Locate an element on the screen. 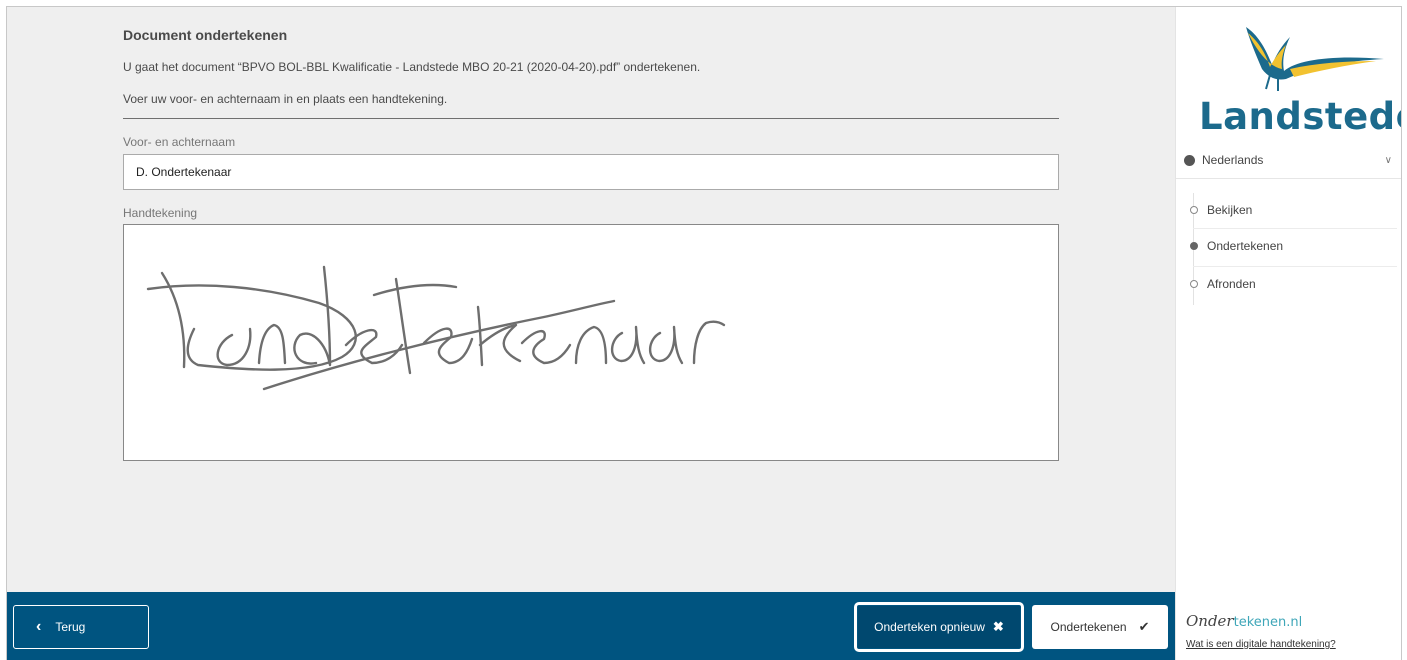  sign-button: Ondertekenen ✔ is located at coordinates (1100, 627).